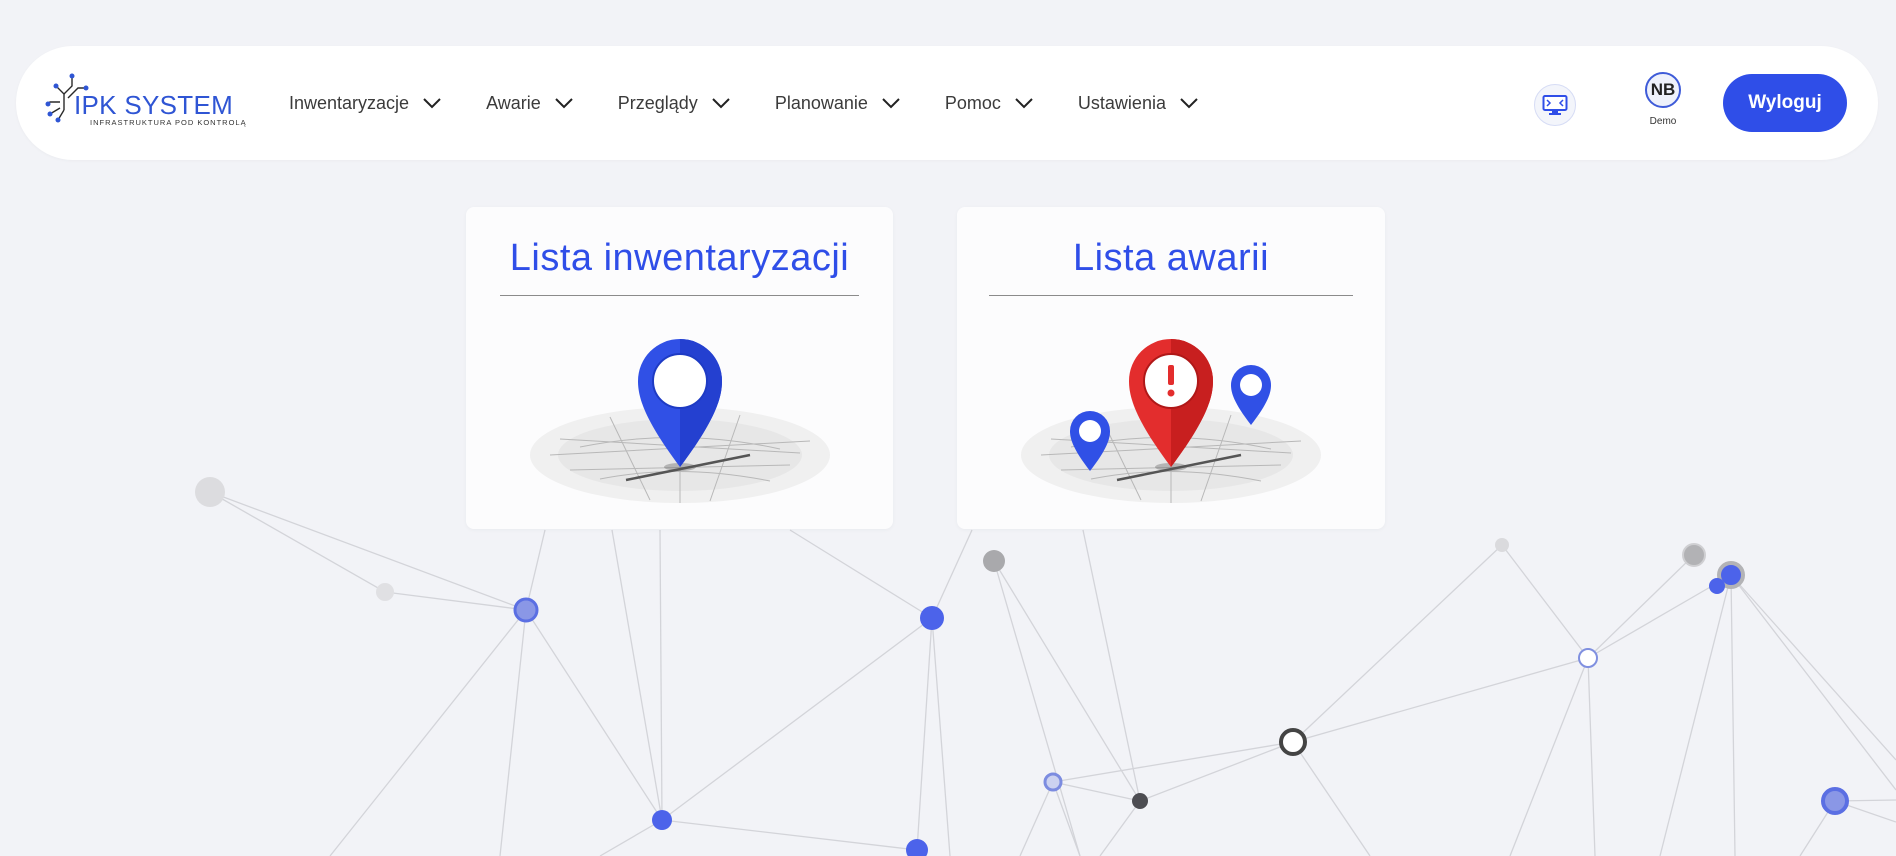 The image size is (1896, 856). Describe the element at coordinates (679, 421) in the screenshot. I see `map-pin-icon` at that location.